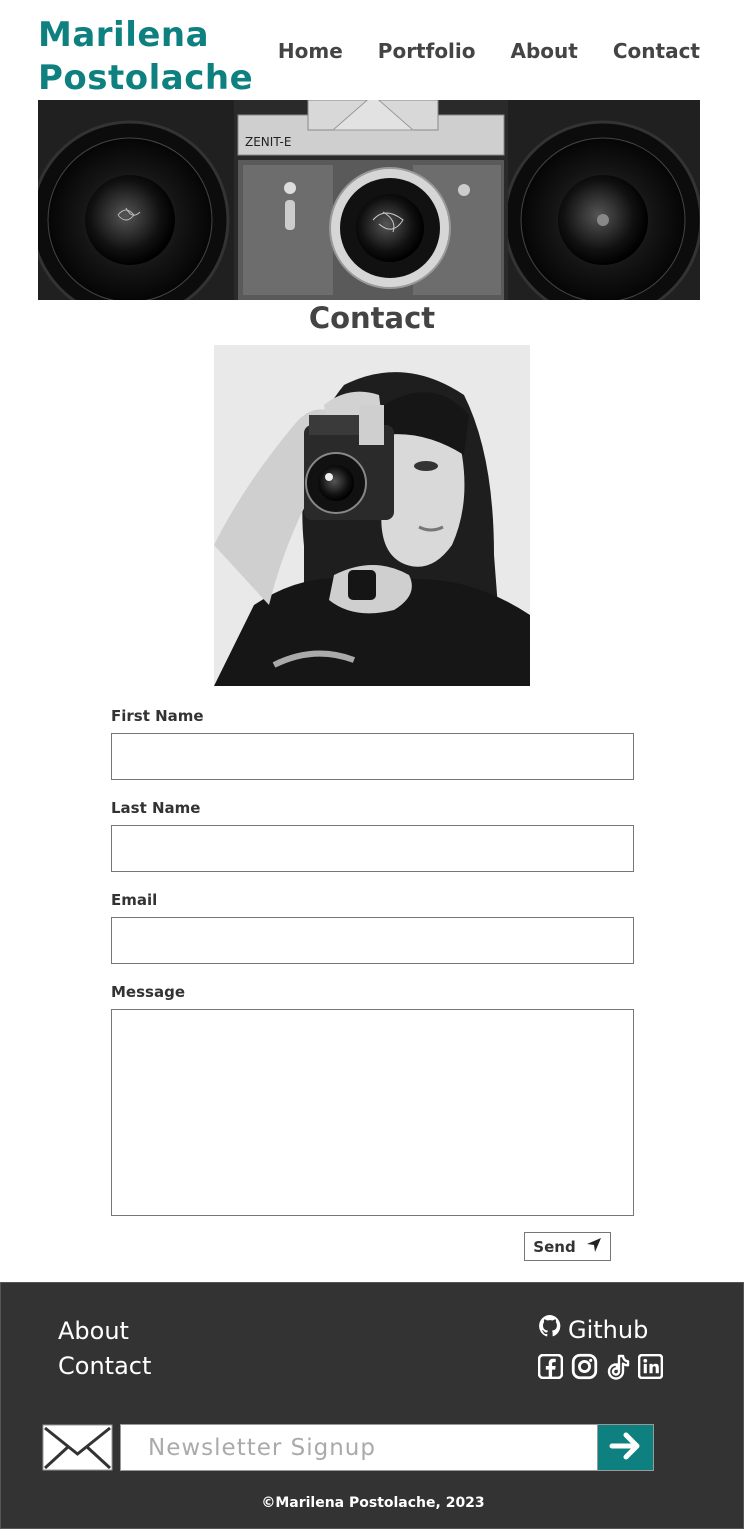 The image size is (744, 1529). I want to click on send-button: Send, so click(567, 1246).